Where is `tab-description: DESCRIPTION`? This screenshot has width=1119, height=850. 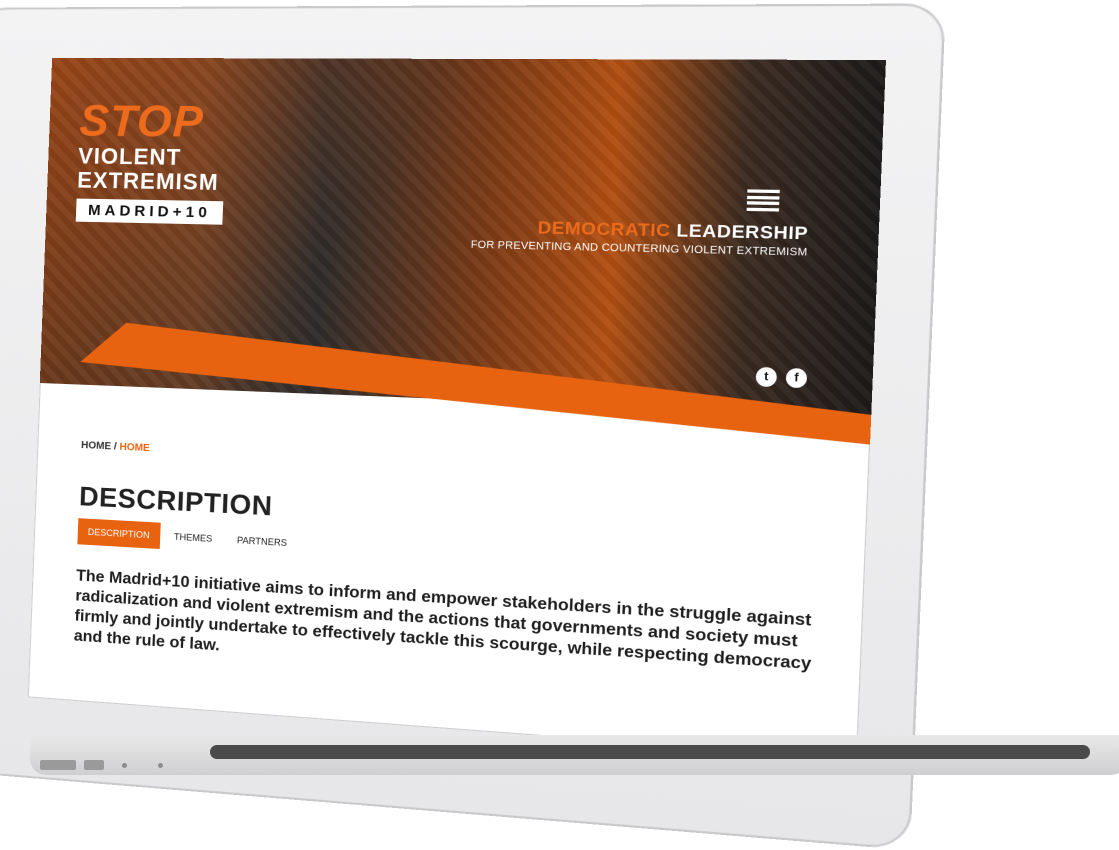 tab-description: DESCRIPTION is located at coordinates (119, 533).